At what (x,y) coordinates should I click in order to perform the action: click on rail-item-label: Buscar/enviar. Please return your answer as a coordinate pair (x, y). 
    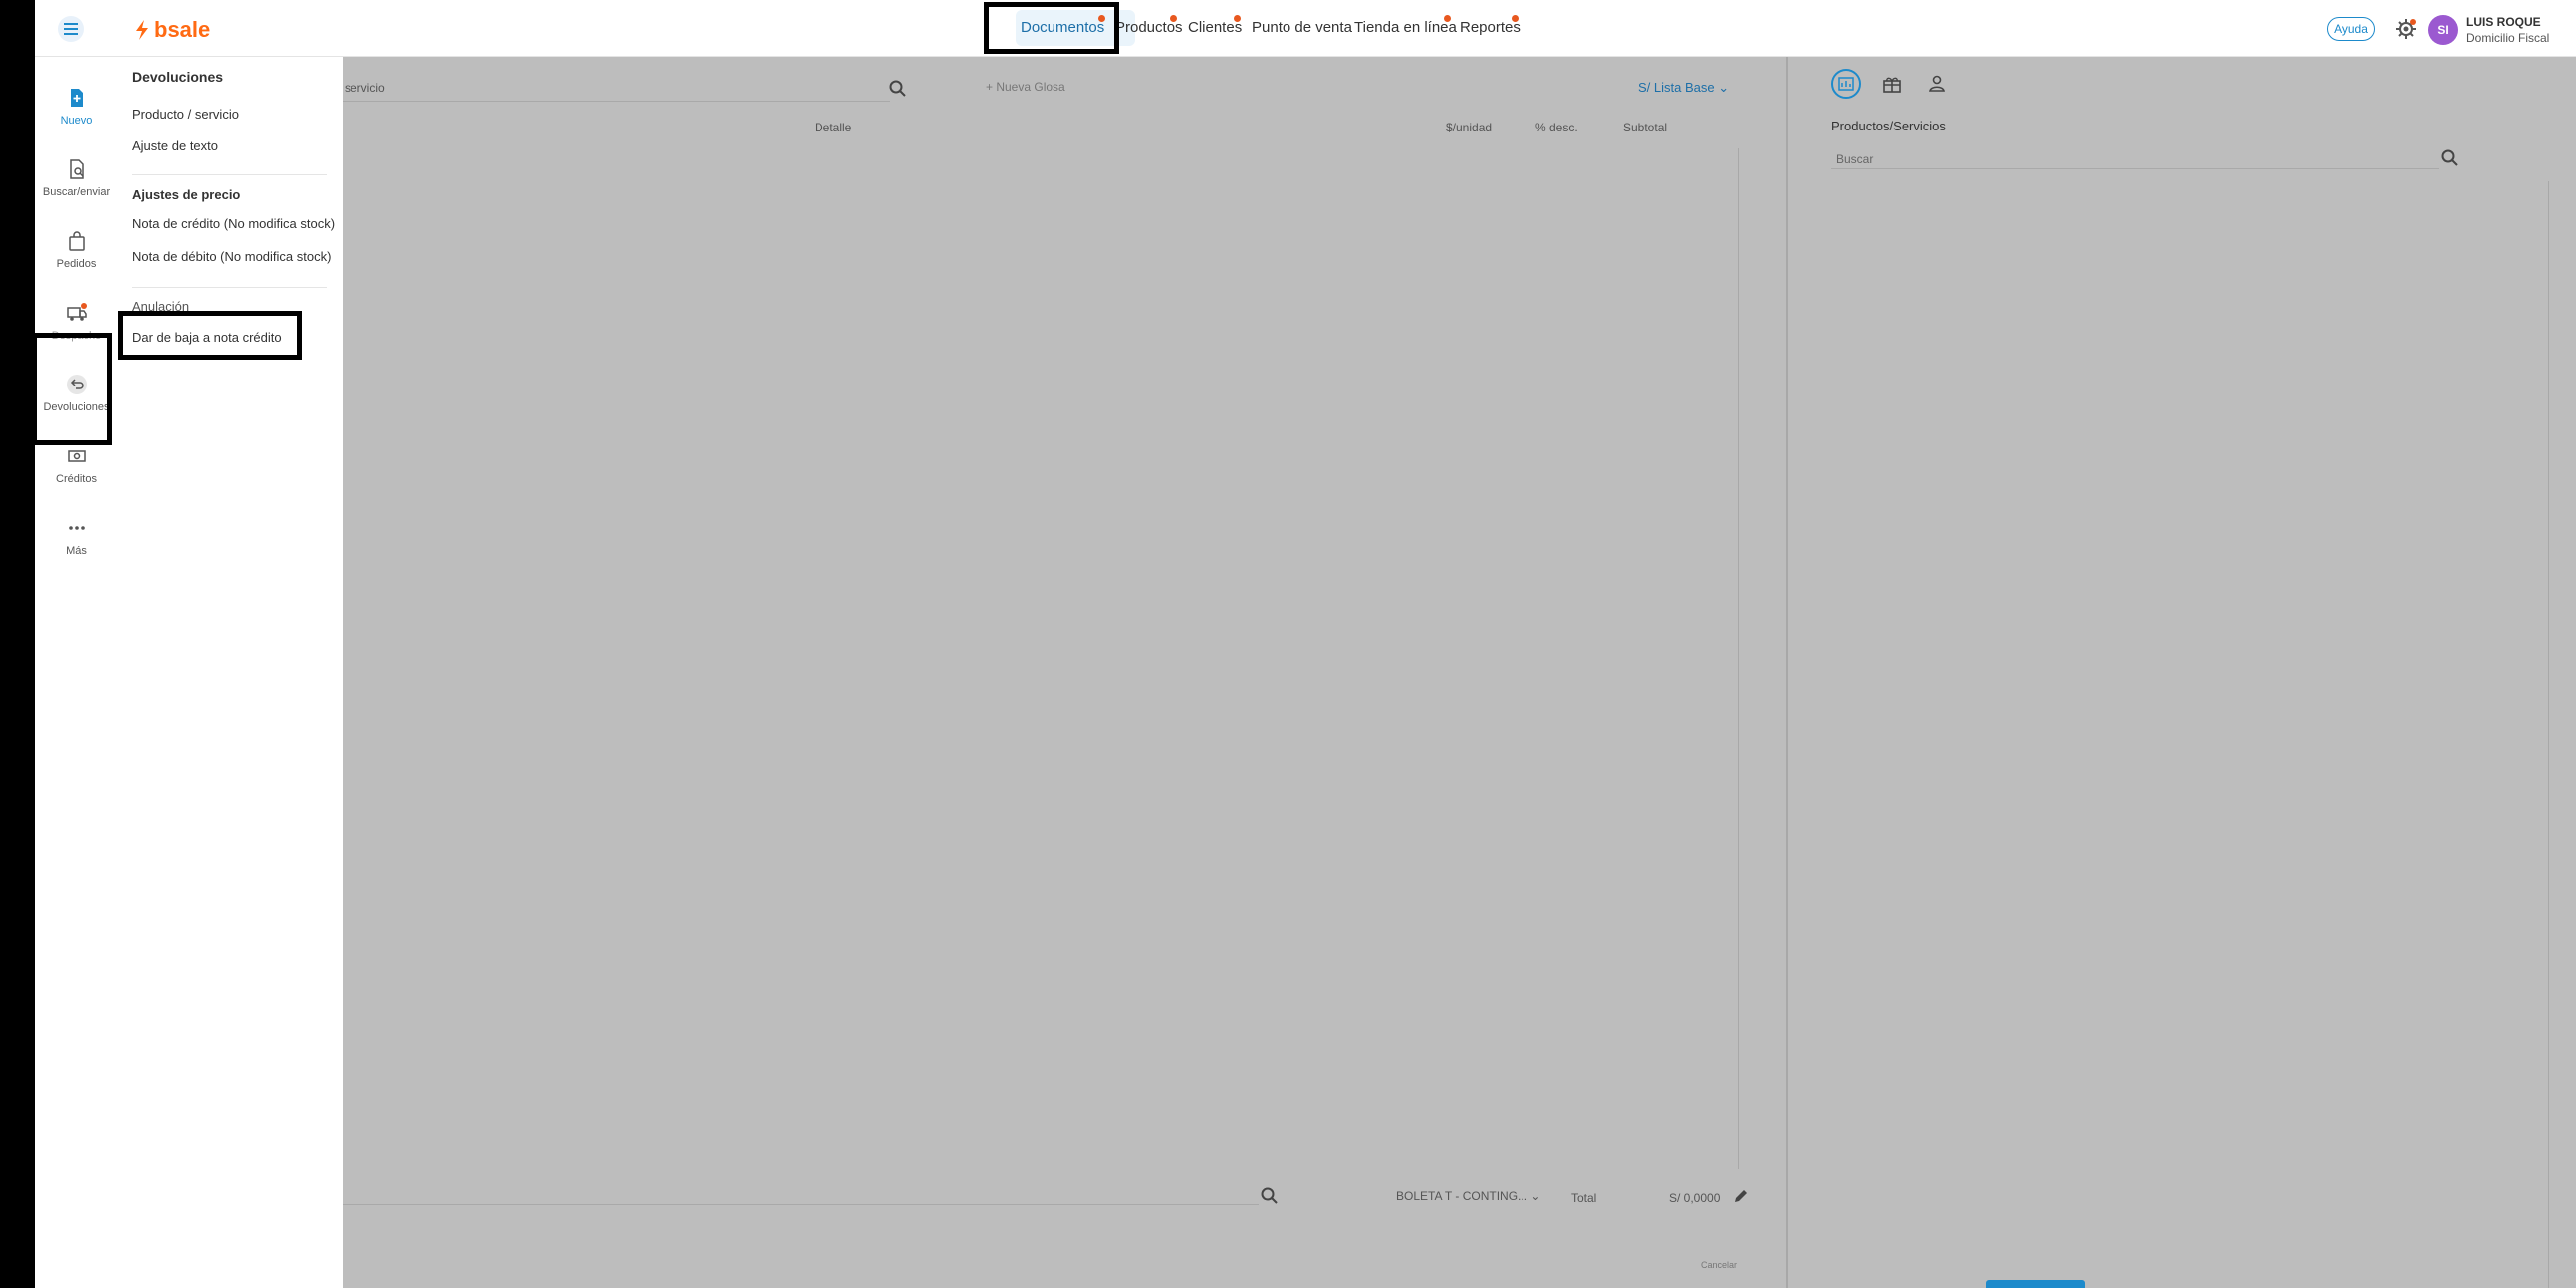
    Looking at the image, I should click on (76, 192).